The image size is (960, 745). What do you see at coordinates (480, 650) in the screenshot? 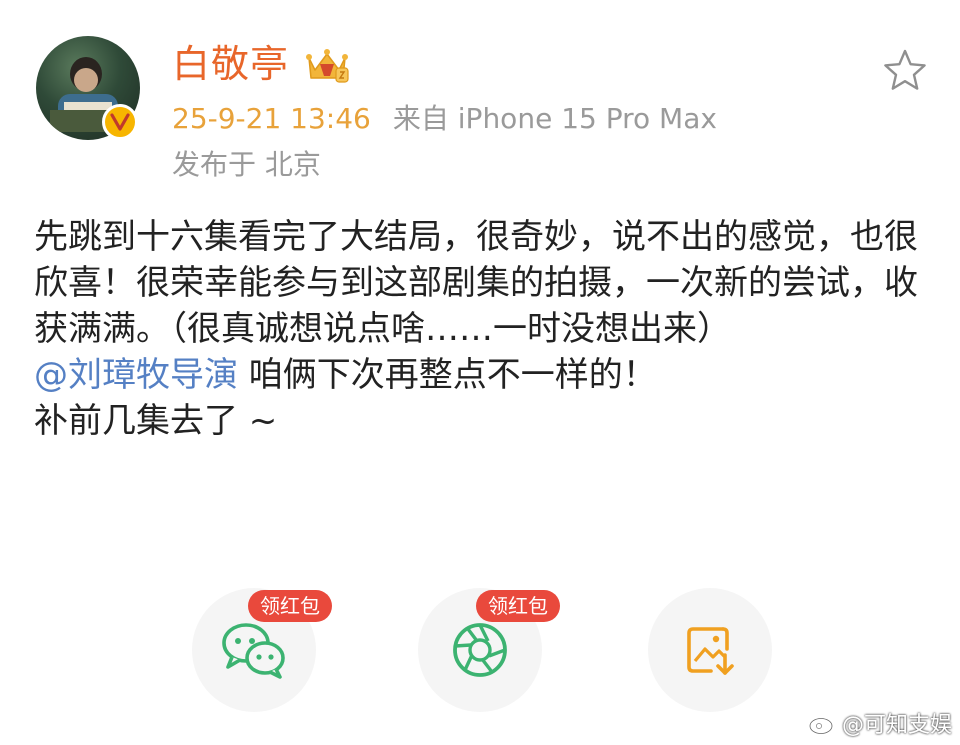
I see `moments-icon` at bounding box center [480, 650].